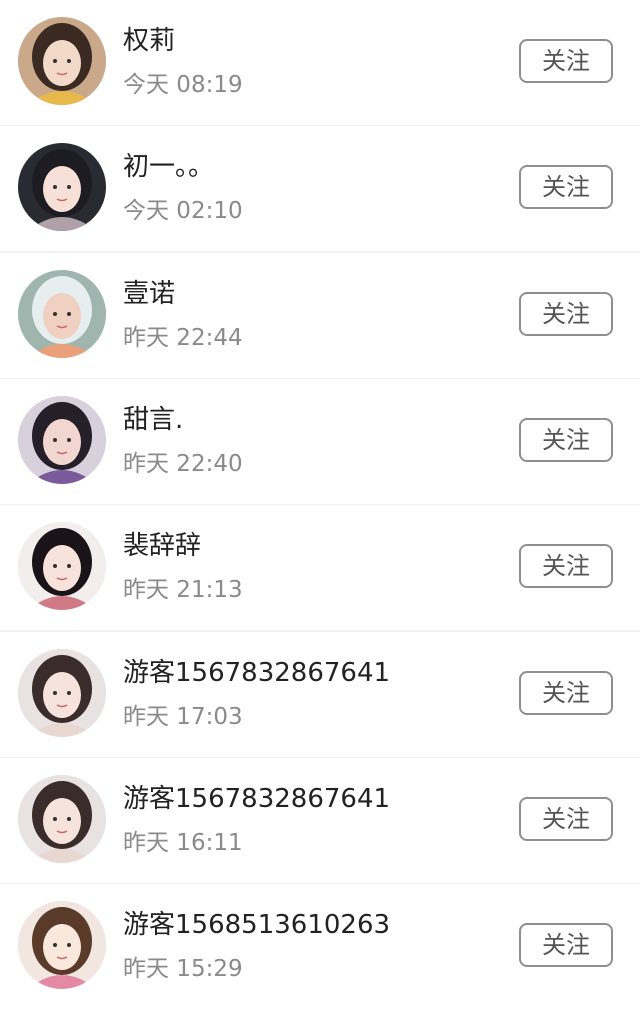  I want to click on timestamp: 昨天 21:13, so click(183, 590).